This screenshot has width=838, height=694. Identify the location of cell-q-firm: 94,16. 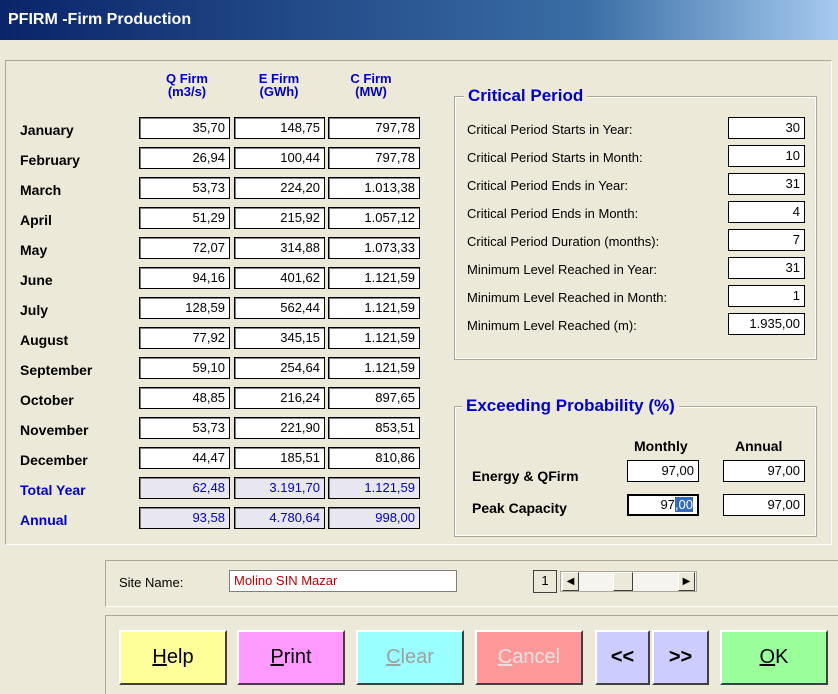
(184, 278).